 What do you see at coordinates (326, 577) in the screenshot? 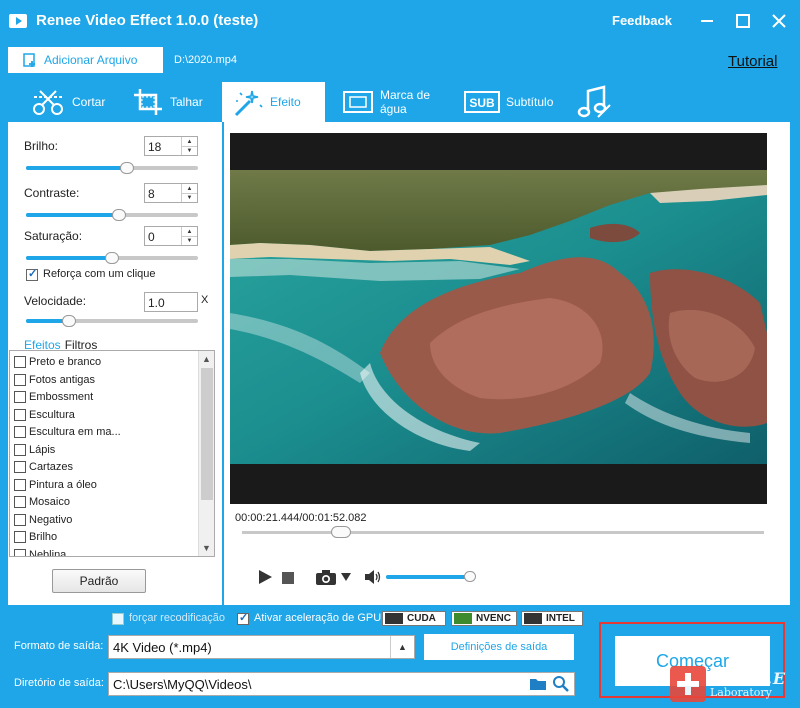
I see `camera-icon` at bounding box center [326, 577].